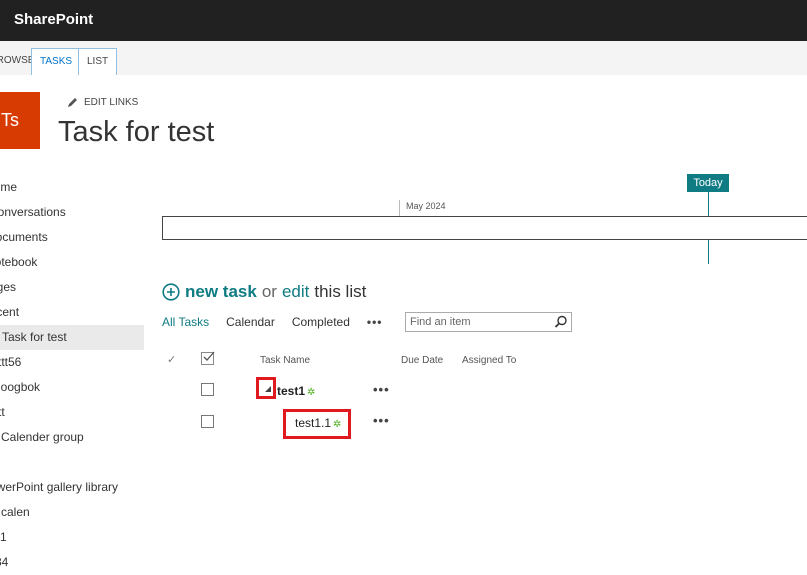  Describe the element at coordinates (72, 212) in the screenshot. I see `sidebar-item-conversations: Conversations` at that location.